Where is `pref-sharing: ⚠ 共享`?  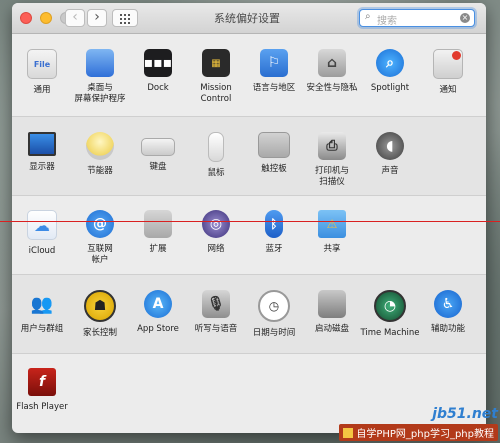 pref-sharing: ⚠ 共享 is located at coordinates (332, 232).